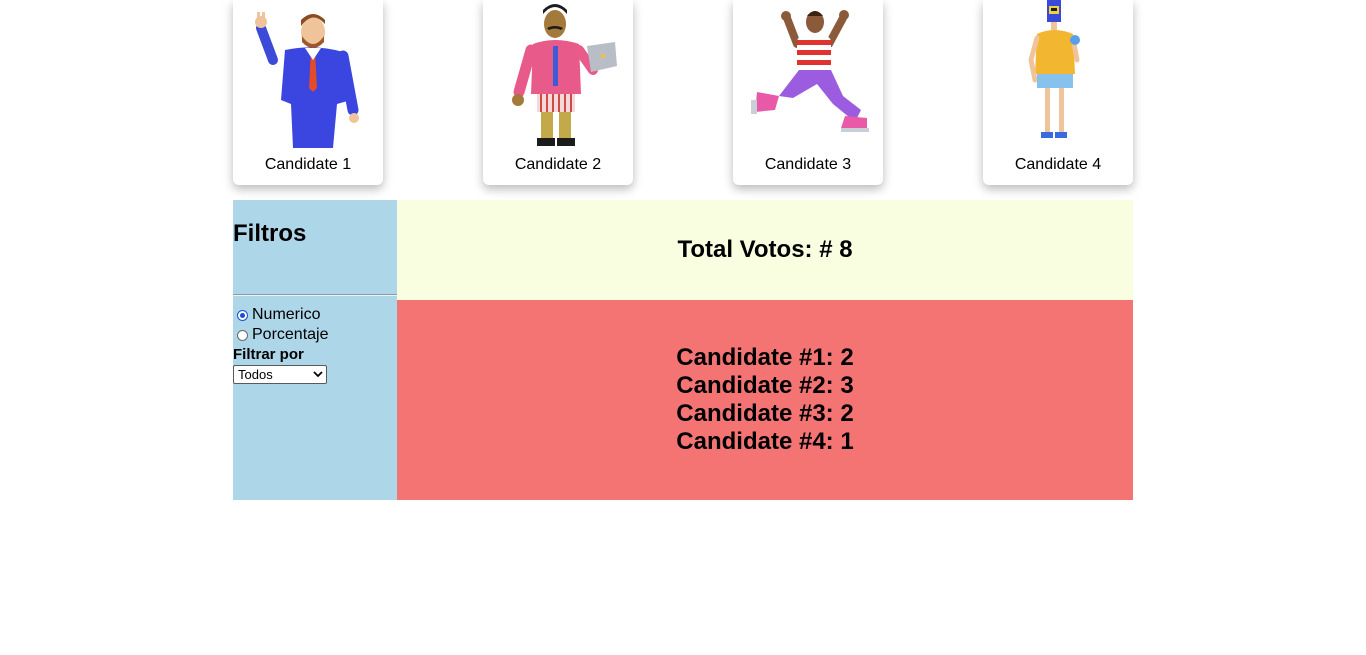 The height and width of the screenshot is (655, 1366). I want to click on total-votes-text: Total Votos: # 8, so click(765, 249).